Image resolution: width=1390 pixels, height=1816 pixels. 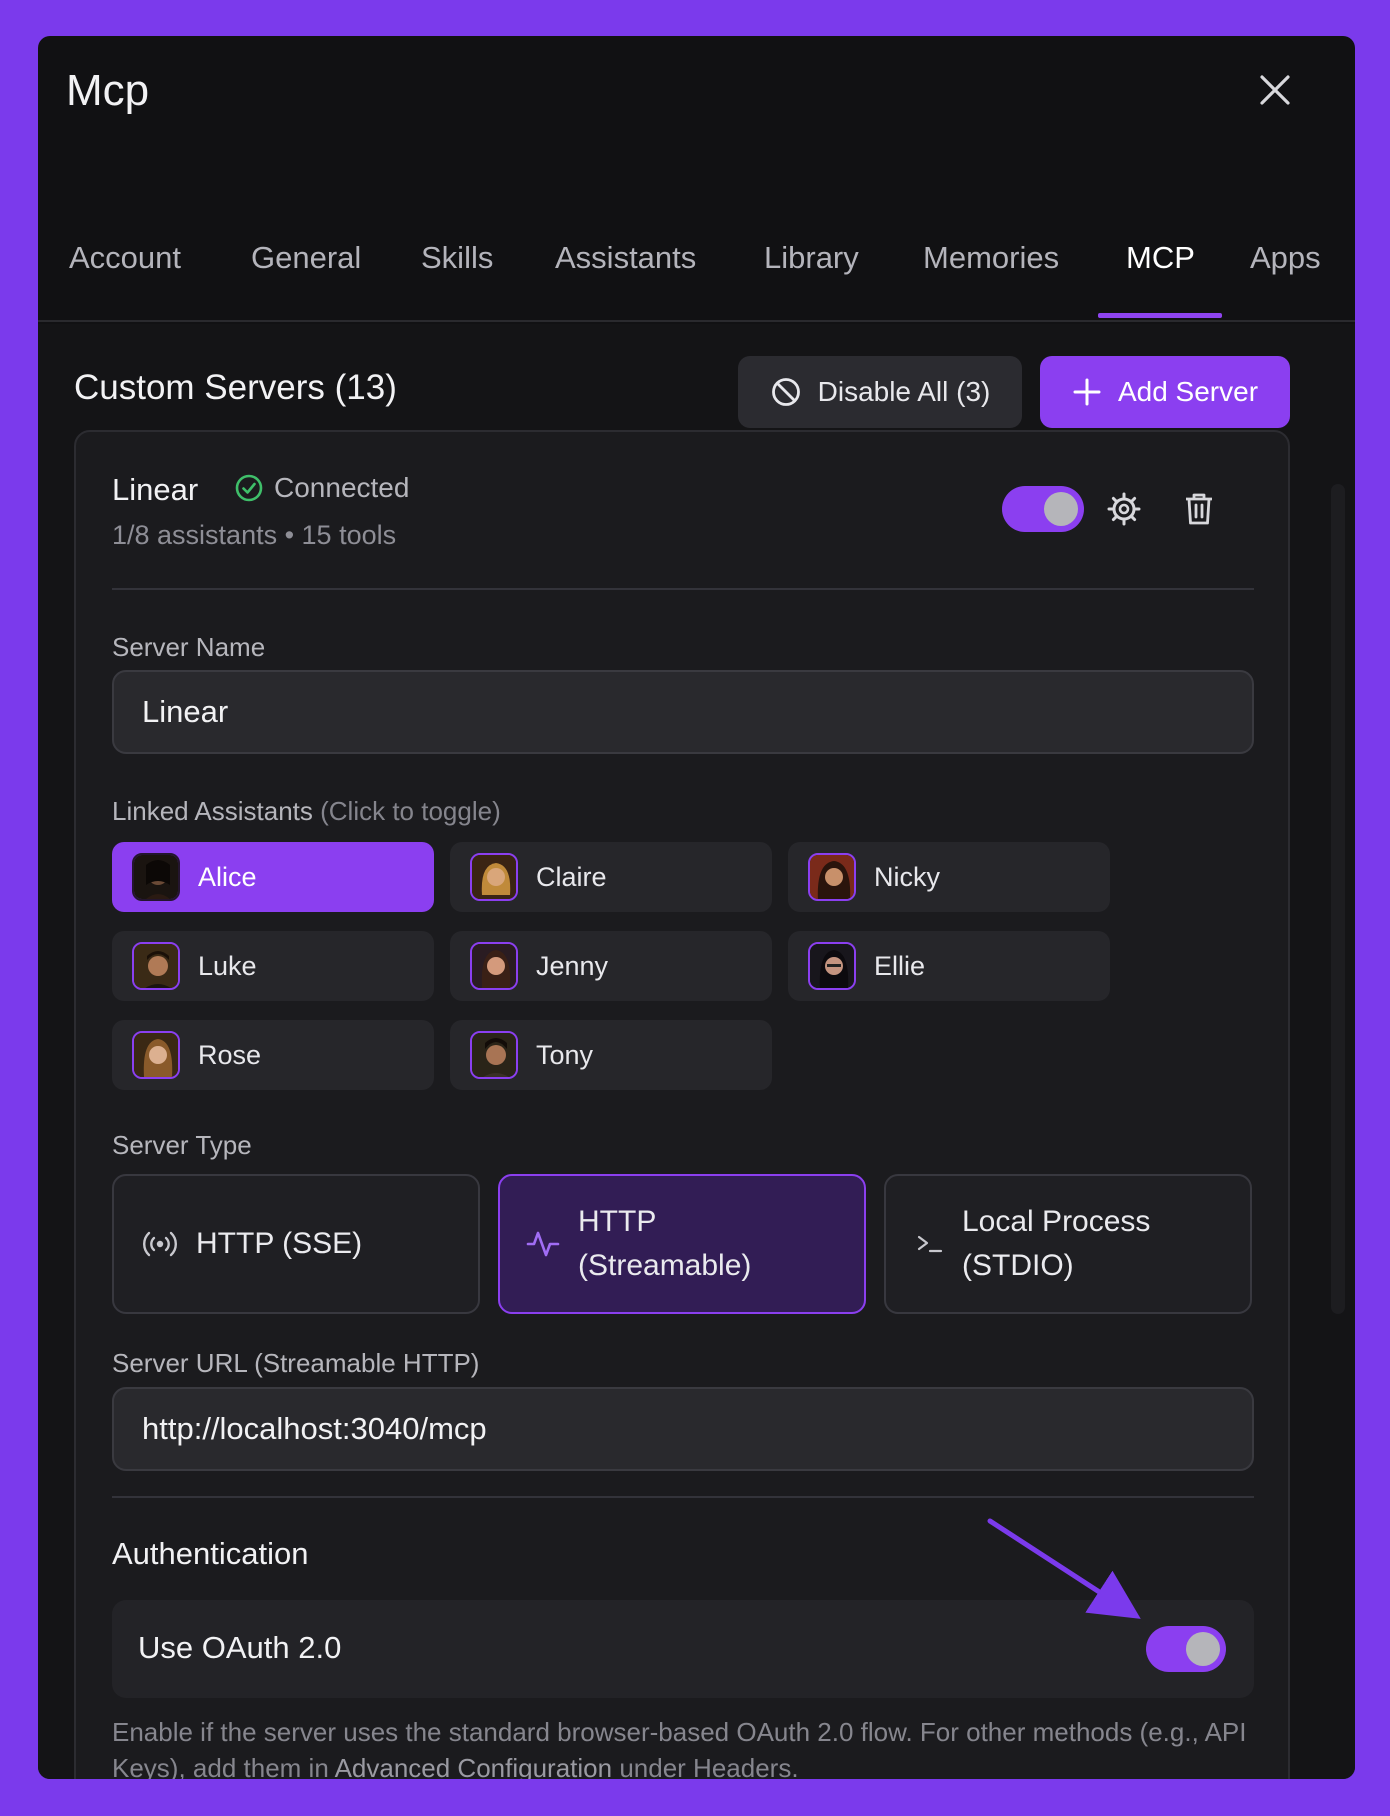 I want to click on type-line: Local Process, so click(x=1056, y=1221).